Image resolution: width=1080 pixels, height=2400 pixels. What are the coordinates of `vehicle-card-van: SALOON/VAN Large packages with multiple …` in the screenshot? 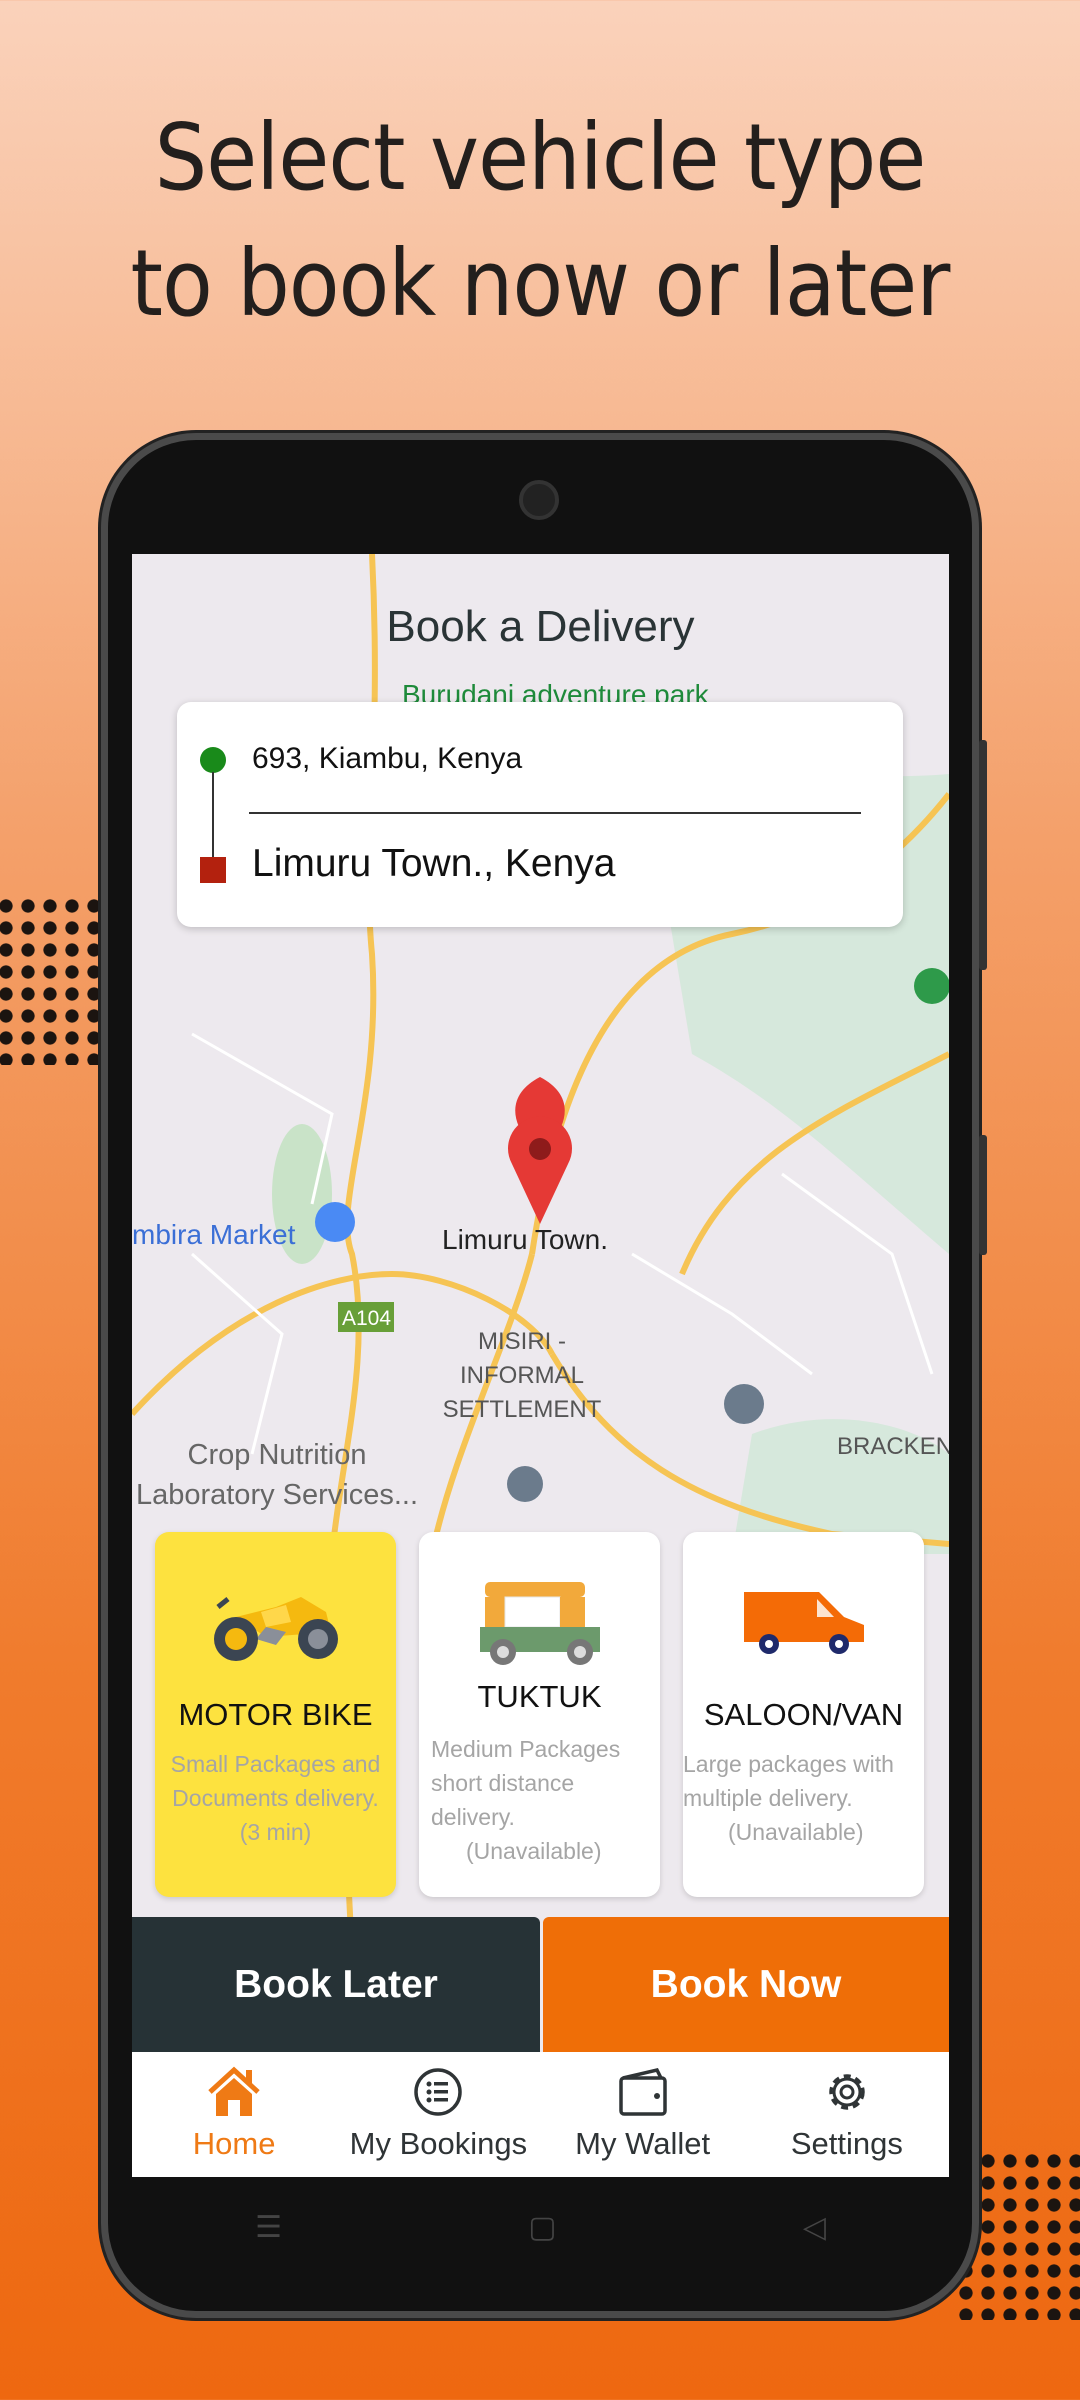 It's located at (803, 1714).